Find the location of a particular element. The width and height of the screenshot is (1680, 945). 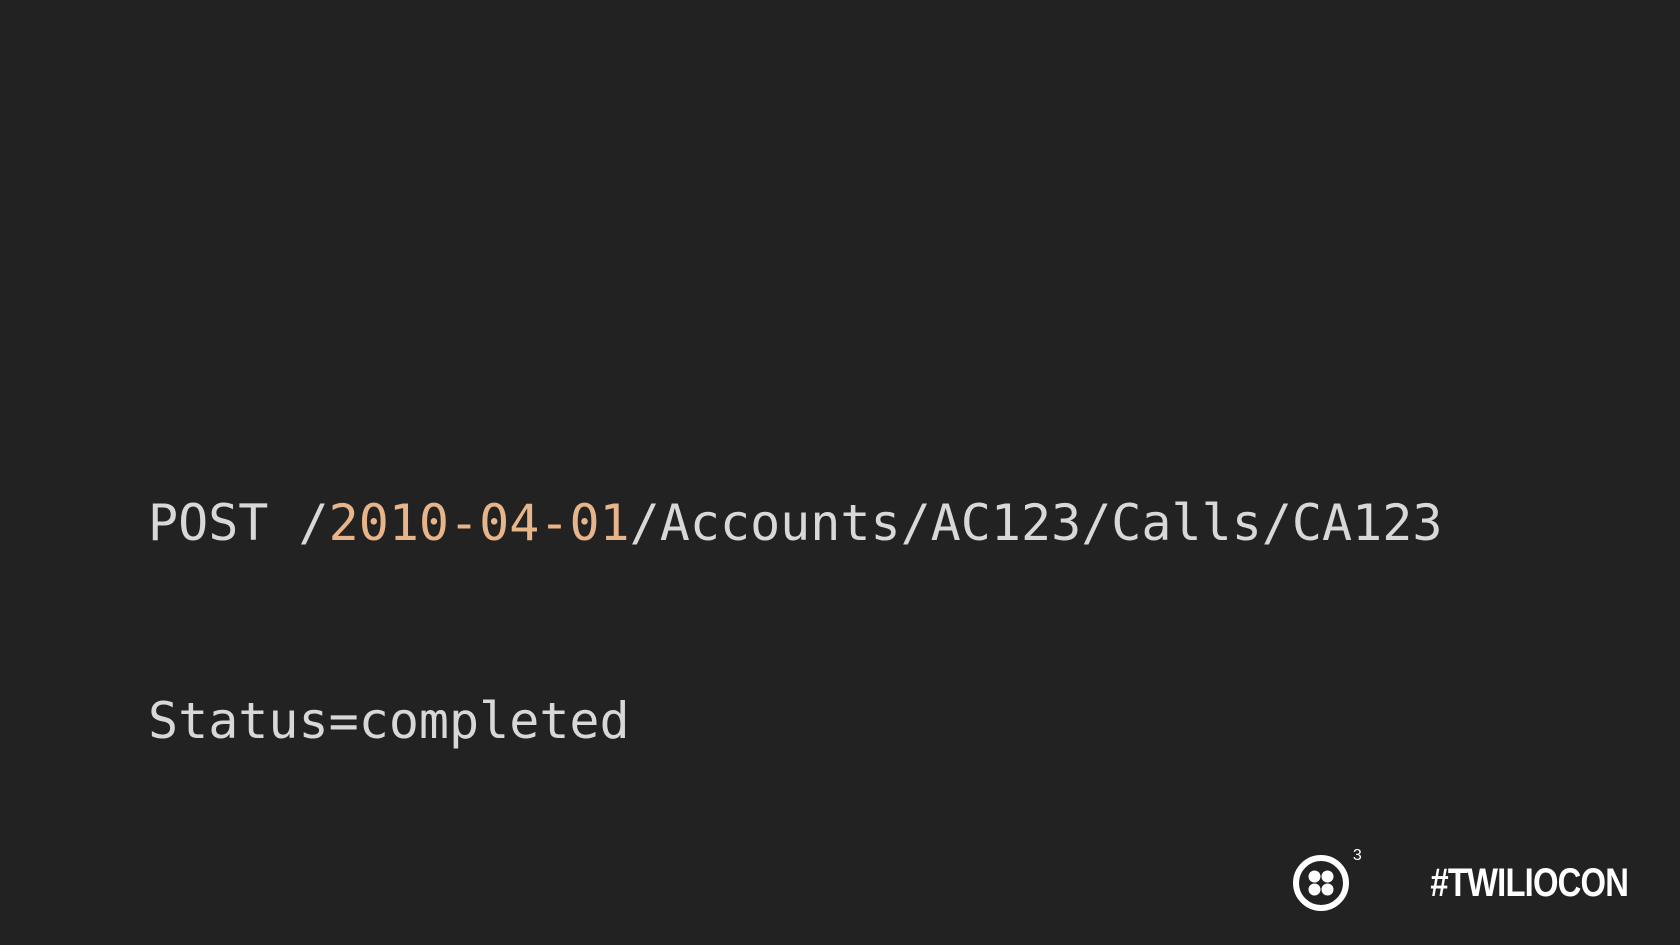

http-method-path-prefix: POST / is located at coordinates (238, 523).